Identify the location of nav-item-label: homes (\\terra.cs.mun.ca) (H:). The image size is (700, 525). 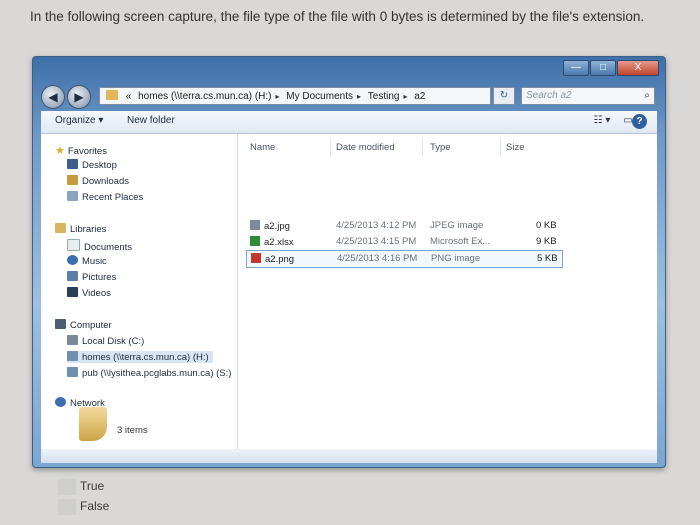
(145, 357).